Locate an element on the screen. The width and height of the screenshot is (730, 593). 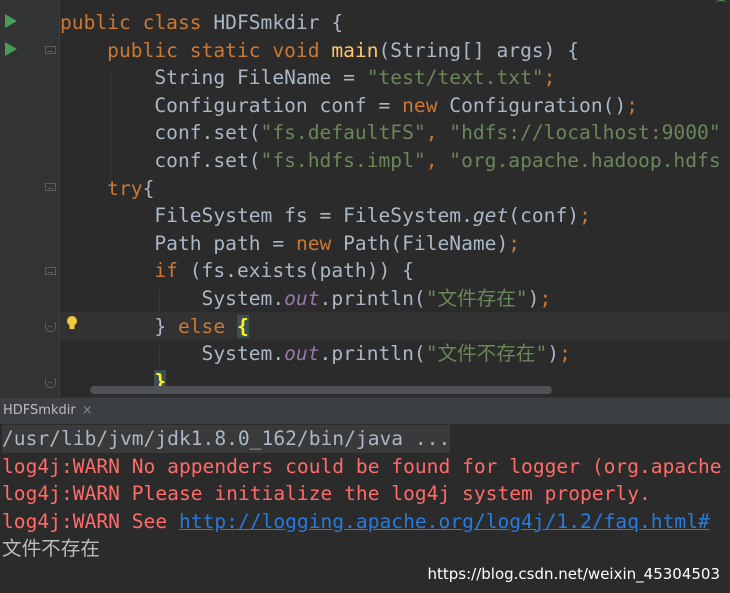
tab-label: HDFSmkdir is located at coordinates (39, 410).